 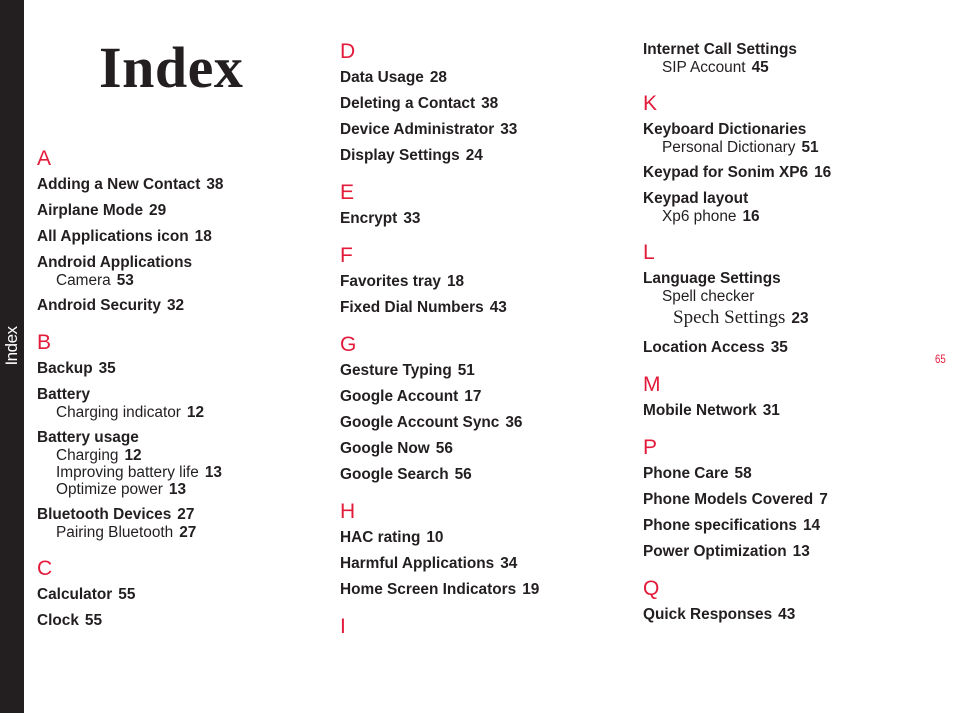 What do you see at coordinates (439, 205) in the screenshot?
I see `index-section: E Encrypt 33` at bounding box center [439, 205].